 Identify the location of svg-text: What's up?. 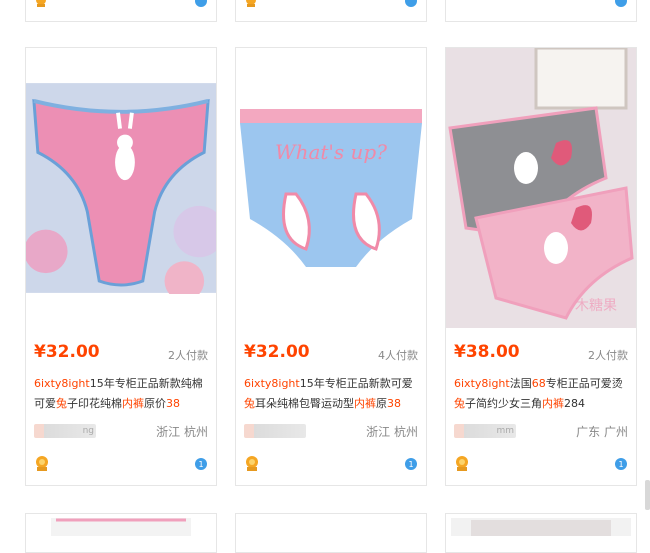
(331, 152).